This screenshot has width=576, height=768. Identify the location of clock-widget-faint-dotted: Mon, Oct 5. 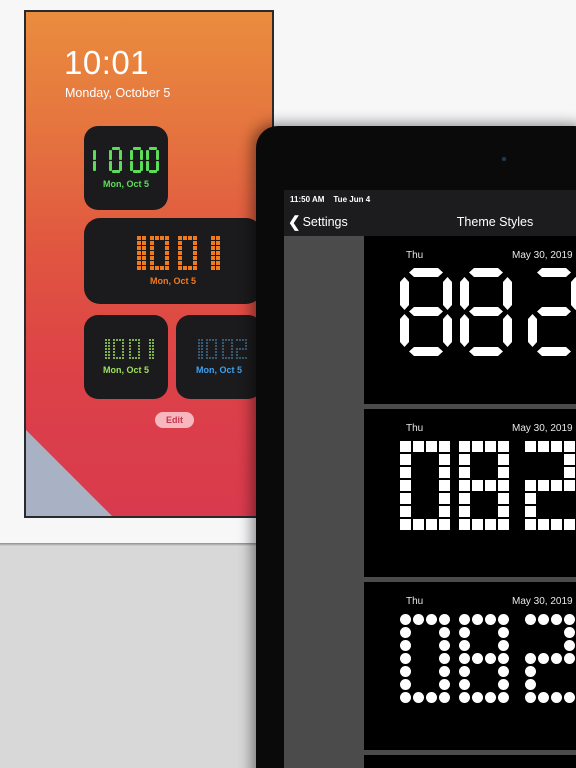
(219, 357).